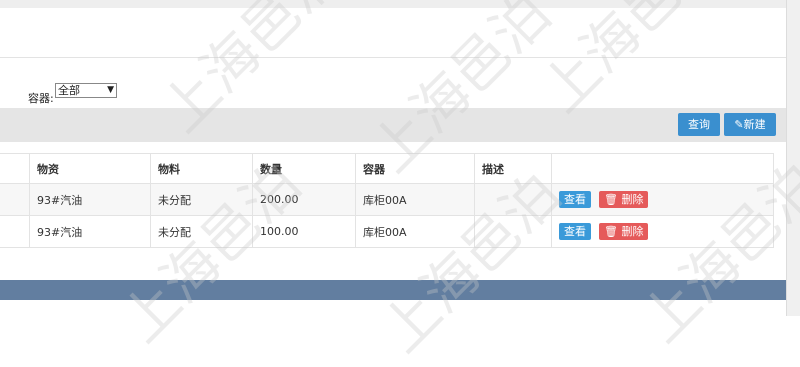  What do you see at coordinates (201, 168) in the screenshot?
I see `column-header-item: 物料` at bounding box center [201, 168].